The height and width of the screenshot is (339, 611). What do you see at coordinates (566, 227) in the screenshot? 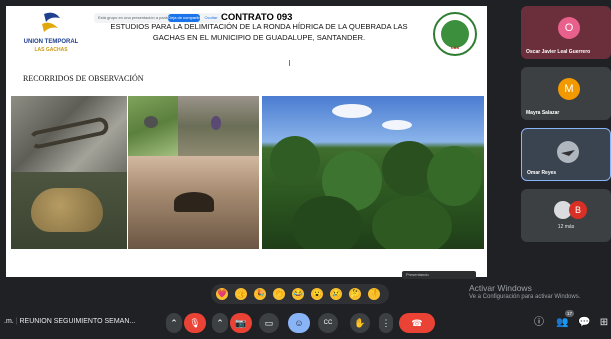
I see `more-participants-label: 12 más` at bounding box center [566, 227].